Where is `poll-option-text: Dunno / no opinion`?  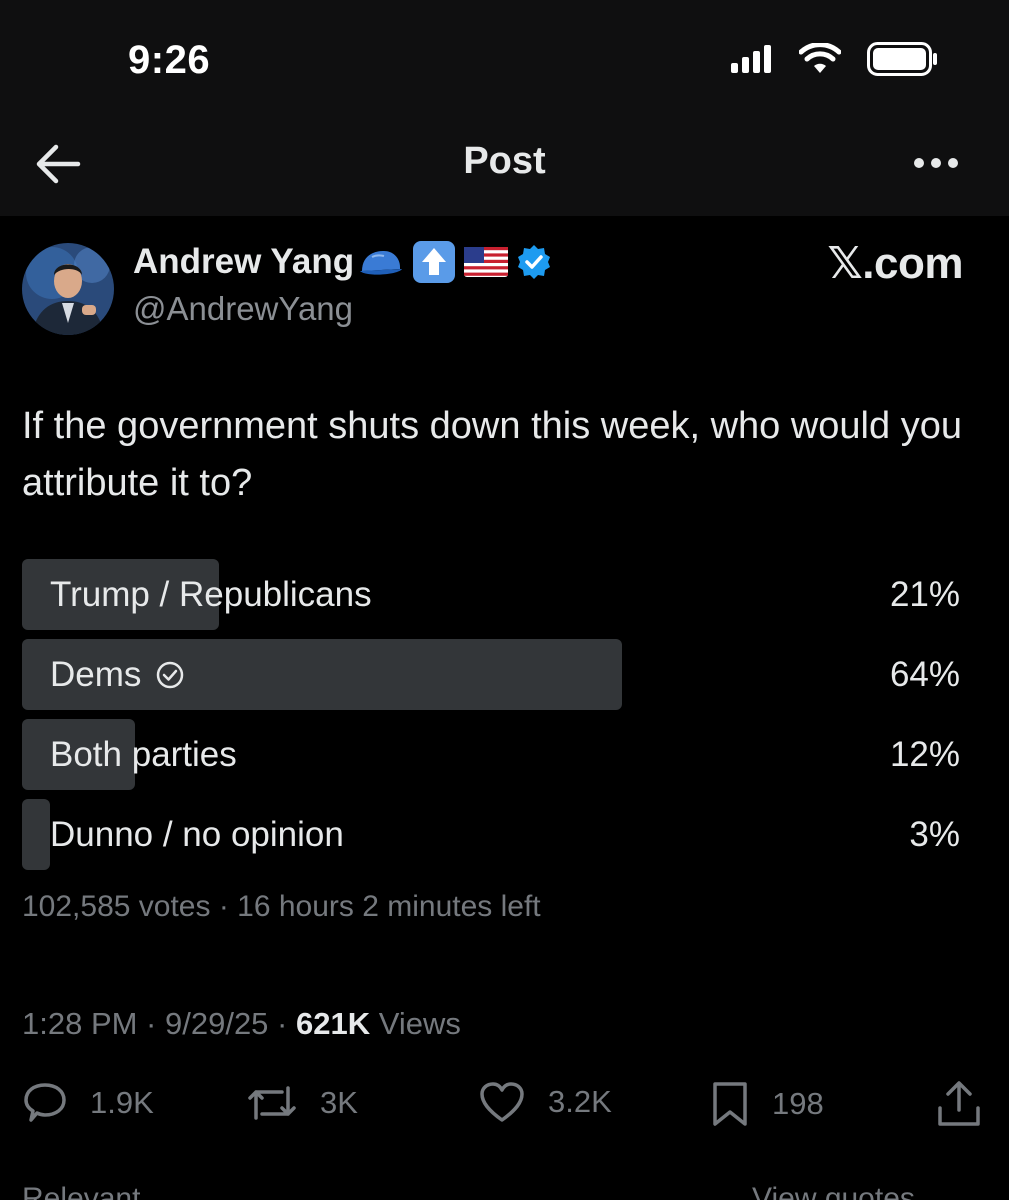
poll-option-text: Dunno / no opinion is located at coordinates (197, 834).